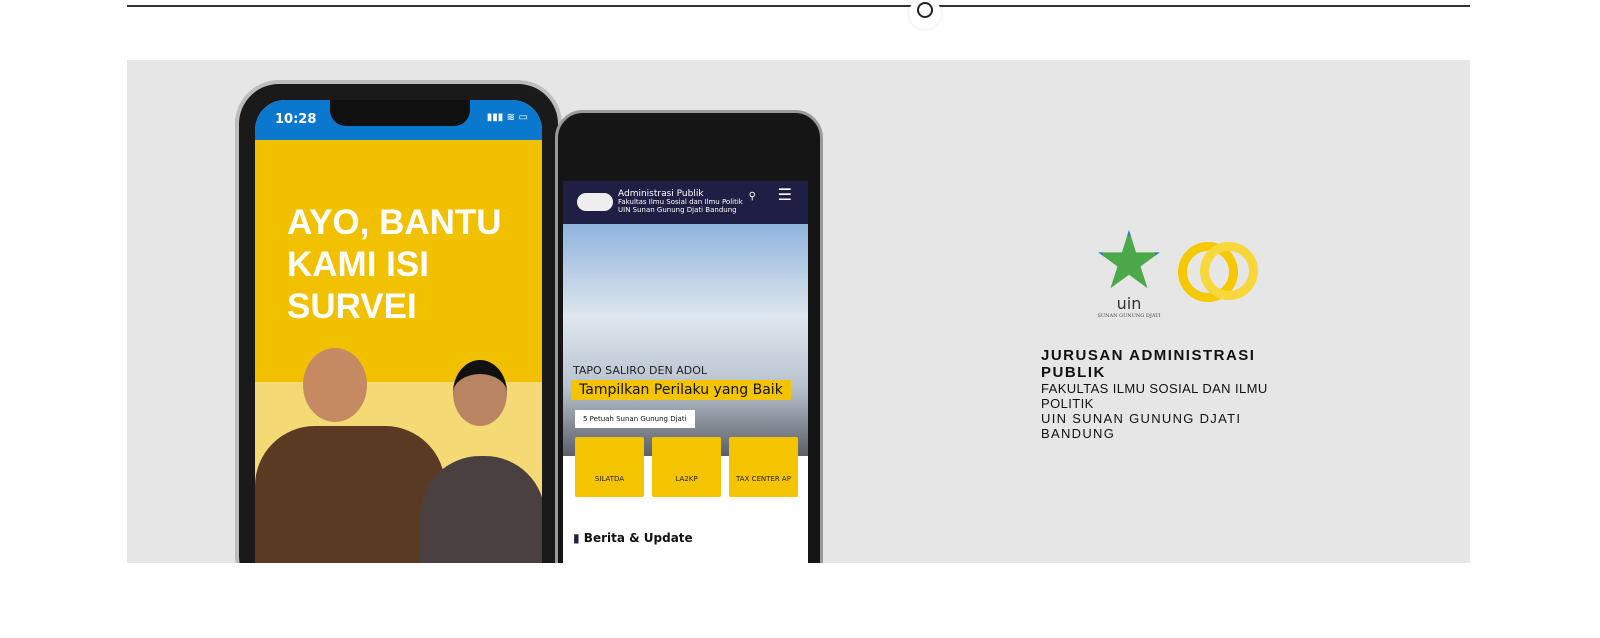 This screenshot has height=638, width=1600. What do you see at coordinates (763, 467) in the screenshot?
I see `tile-tax-center: TAX CENTER AP` at bounding box center [763, 467].